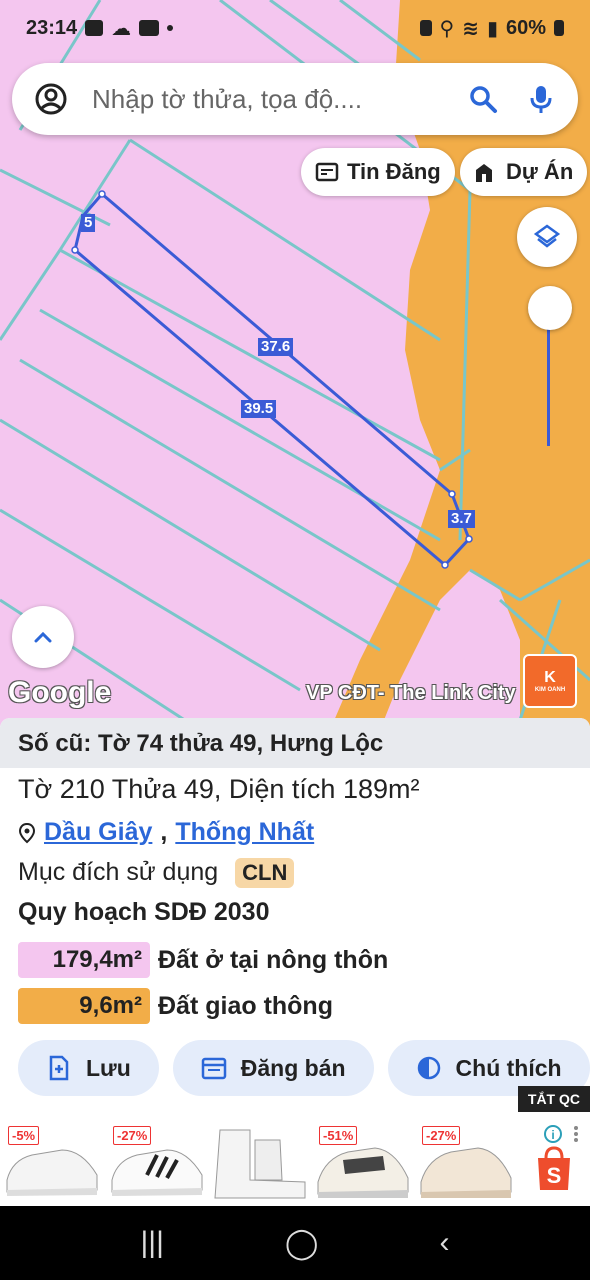 This screenshot has height=1280, width=590. I want to click on recent-apps-icon: |||, so click(152, 1243).